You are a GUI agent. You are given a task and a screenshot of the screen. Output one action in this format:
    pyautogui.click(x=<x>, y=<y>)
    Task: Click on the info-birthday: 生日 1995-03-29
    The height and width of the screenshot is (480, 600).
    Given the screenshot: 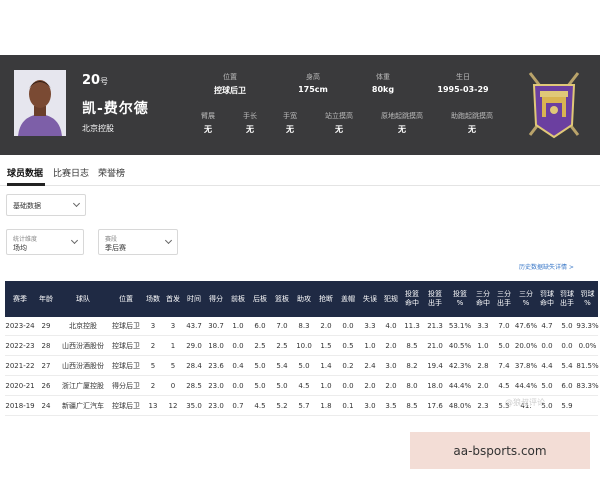 What is the action you would take?
    pyautogui.click(x=463, y=83)
    